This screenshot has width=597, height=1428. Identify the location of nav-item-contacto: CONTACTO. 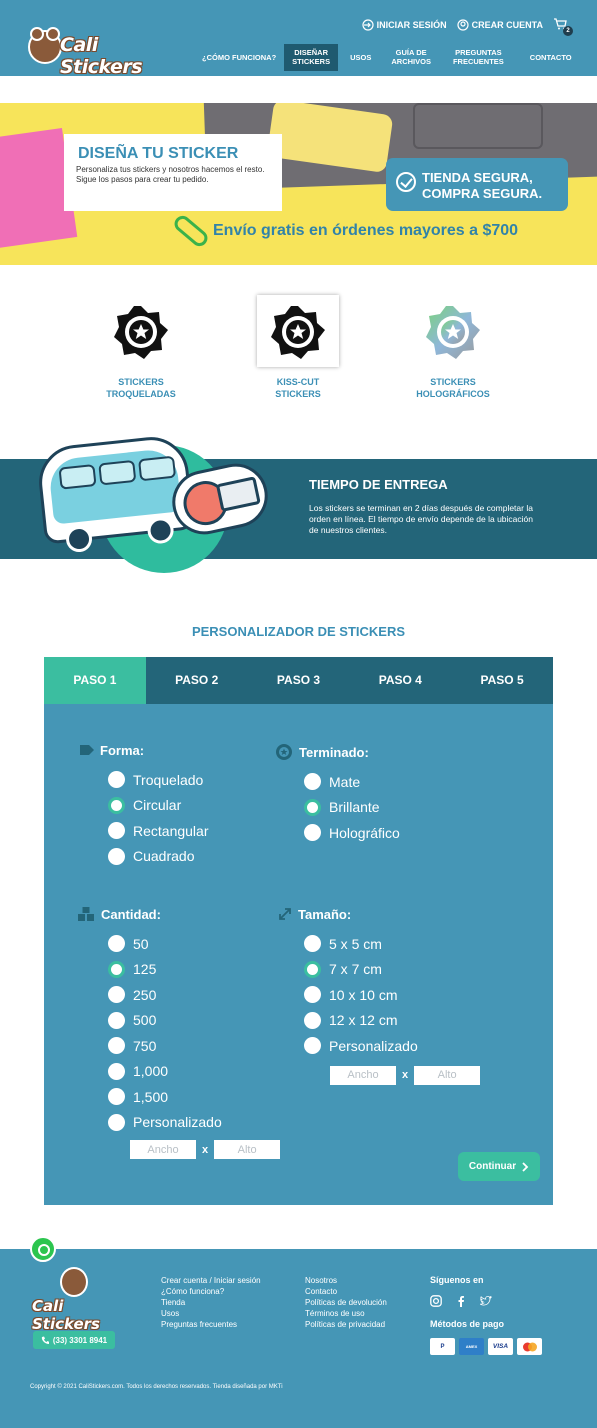
(549, 57).